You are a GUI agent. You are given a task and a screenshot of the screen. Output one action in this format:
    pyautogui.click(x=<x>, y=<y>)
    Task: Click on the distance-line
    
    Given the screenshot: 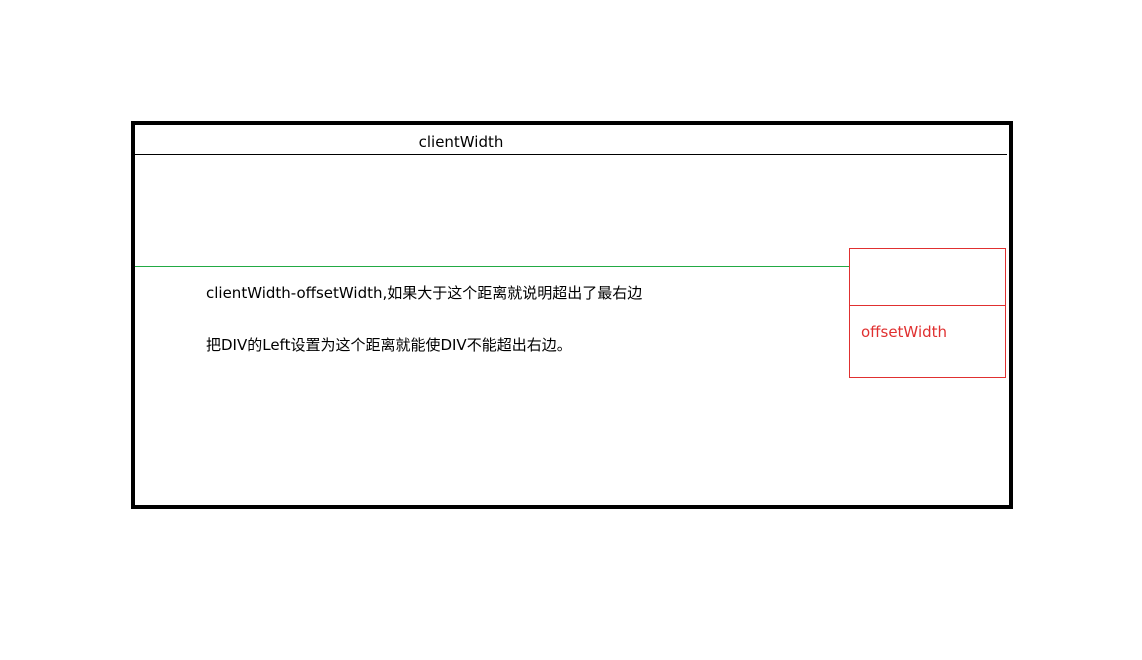 What is the action you would take?
    pyautogui.click(x=492, y=266)
    